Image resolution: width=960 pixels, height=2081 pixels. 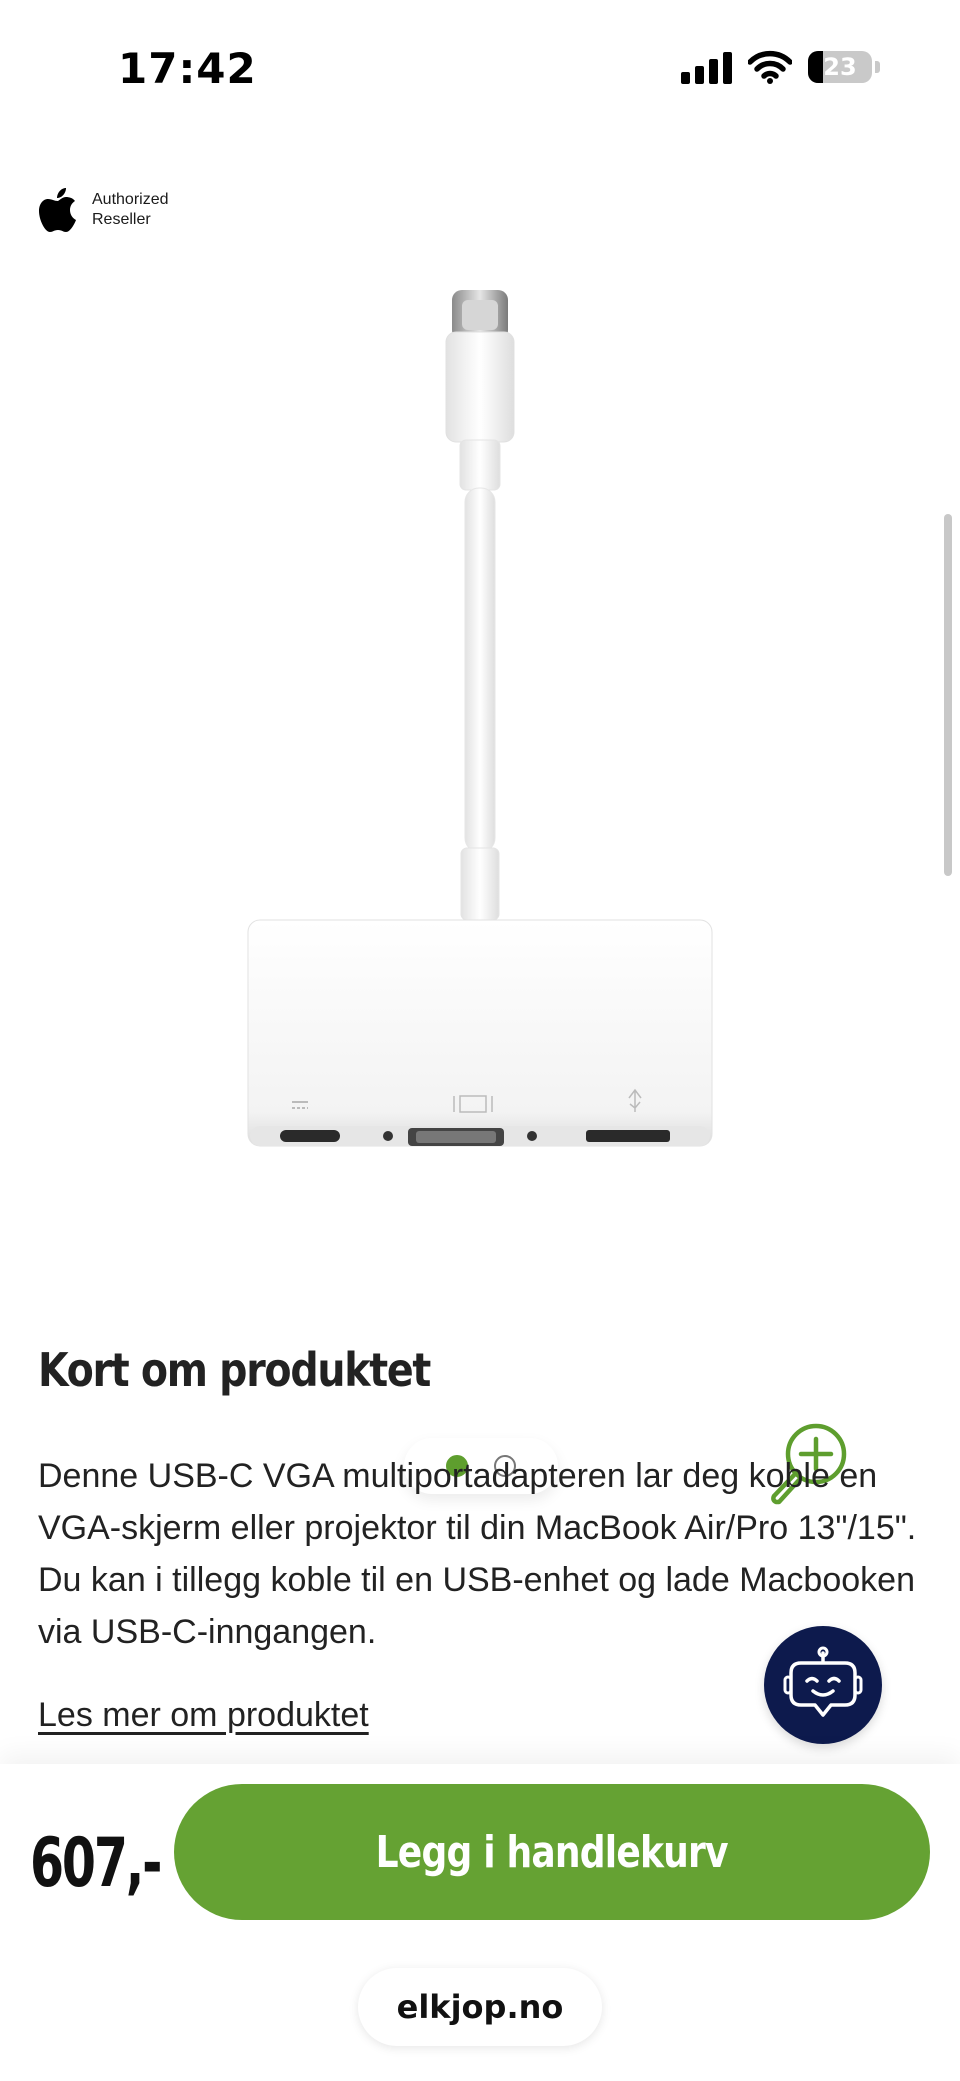 I want to click on reseller-line-2: Reseller, so click(x=121, y=219).